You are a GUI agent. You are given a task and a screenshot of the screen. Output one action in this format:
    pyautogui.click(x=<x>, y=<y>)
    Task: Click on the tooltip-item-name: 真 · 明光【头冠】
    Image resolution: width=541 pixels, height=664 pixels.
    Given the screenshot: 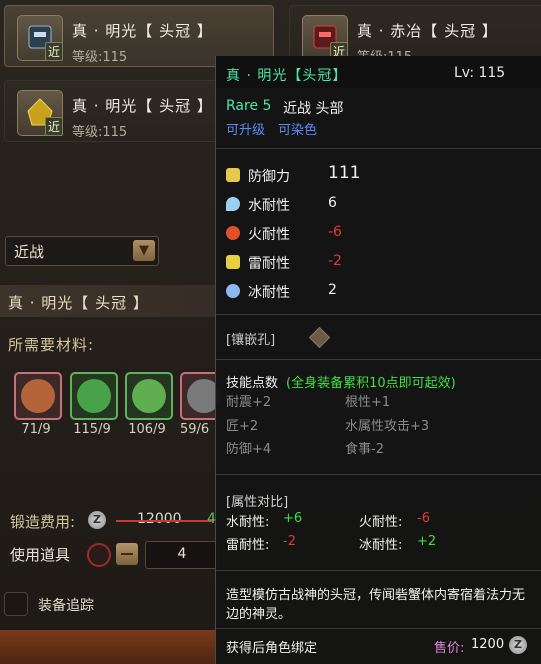 What is the action you would take?
    pyautogui.click(x=287, y=76)
    